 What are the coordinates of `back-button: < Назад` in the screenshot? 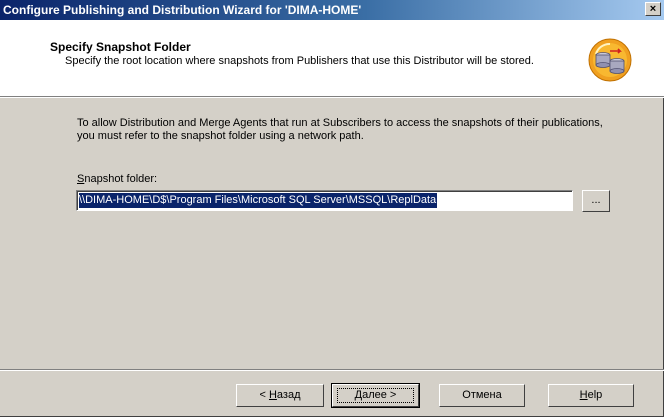 It's located at (280, 395).